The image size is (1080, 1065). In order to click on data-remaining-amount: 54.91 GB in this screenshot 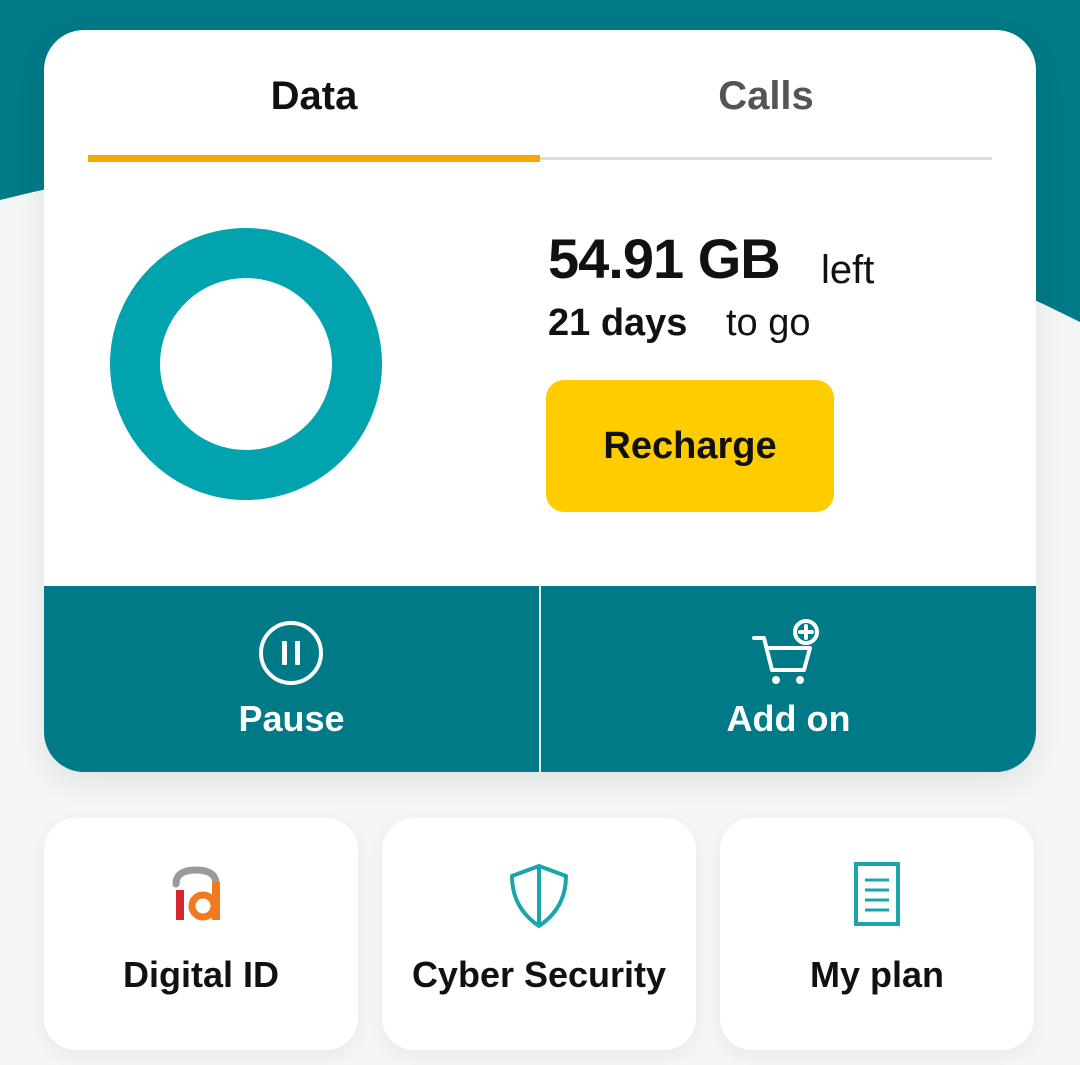, I will do `click(664, 258)`.